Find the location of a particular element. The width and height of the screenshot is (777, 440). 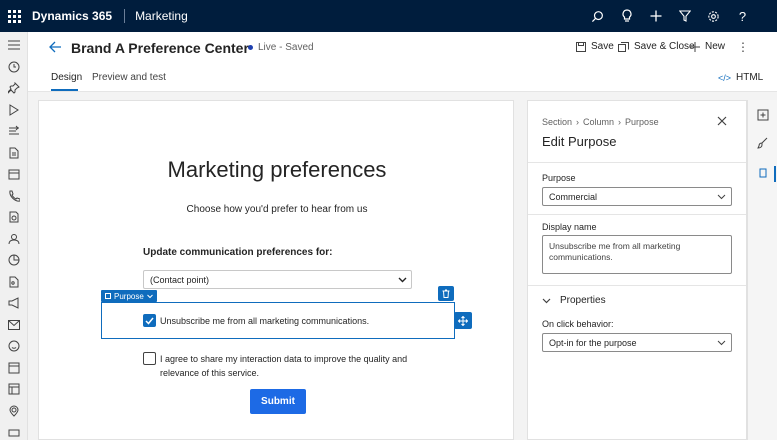

properties-section-toggle: Properties is located at coordinates (574, 300).